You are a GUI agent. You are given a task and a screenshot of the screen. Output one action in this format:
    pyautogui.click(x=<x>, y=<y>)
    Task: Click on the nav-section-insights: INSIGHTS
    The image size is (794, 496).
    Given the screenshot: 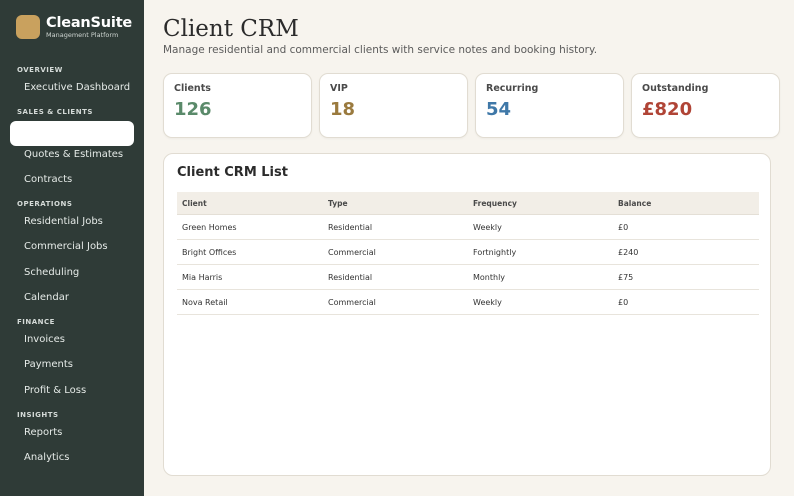 What is the action you would take?
    pyautogui.click(x=38, y=415)
    